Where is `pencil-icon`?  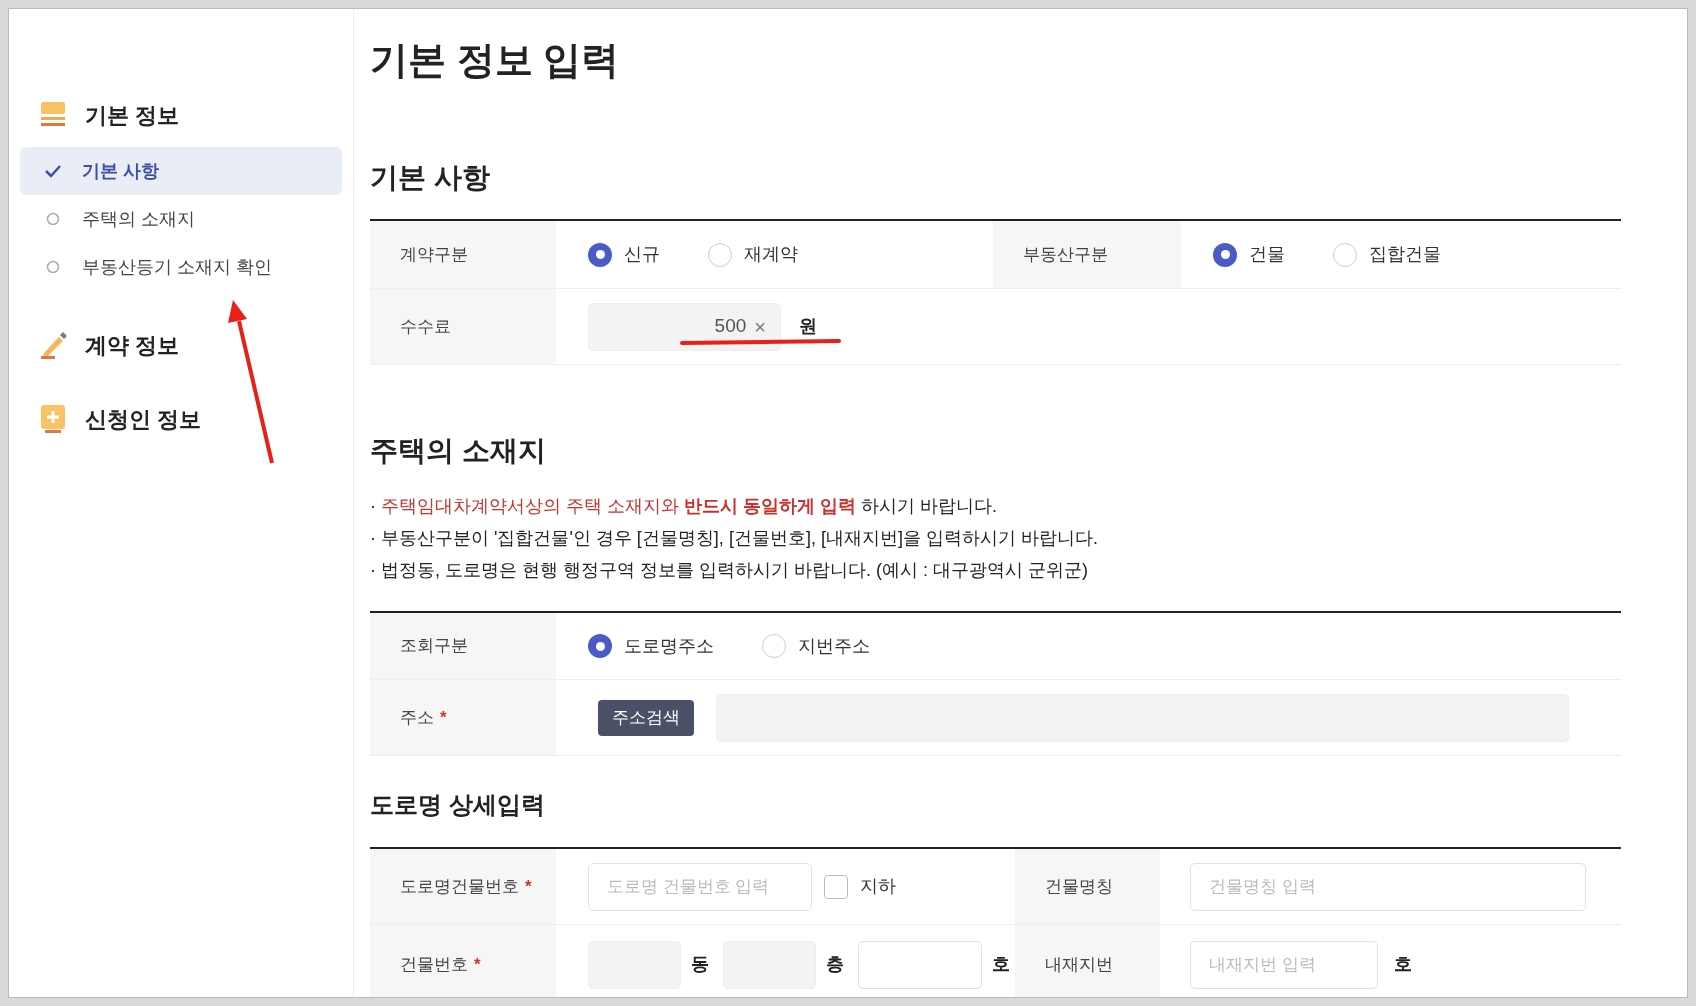 pencil-icon is located at coordinates (54, 345).